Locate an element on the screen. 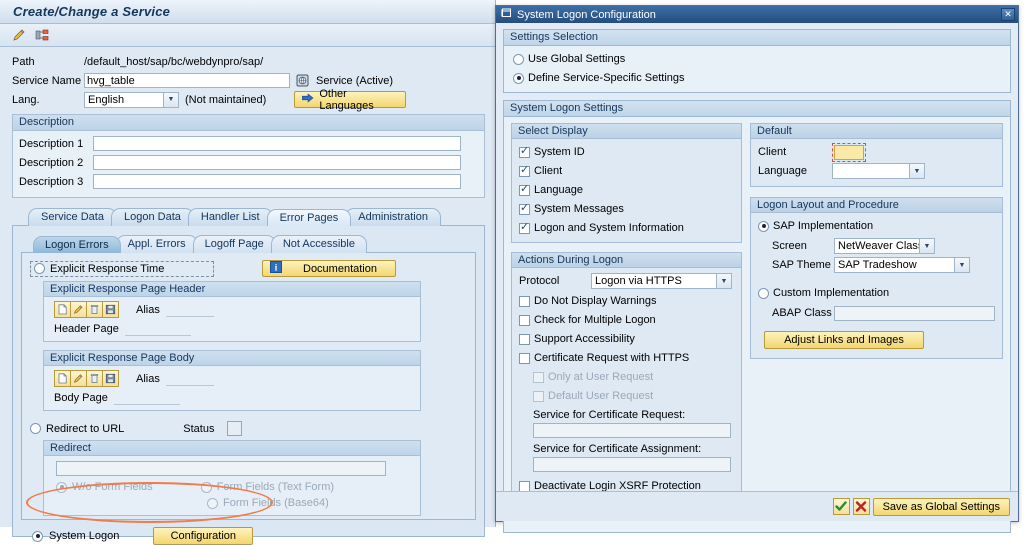 This screenshot has height=545, width=1024. sap-theme-label: SAP Theme is located at coordinates (803, 265).